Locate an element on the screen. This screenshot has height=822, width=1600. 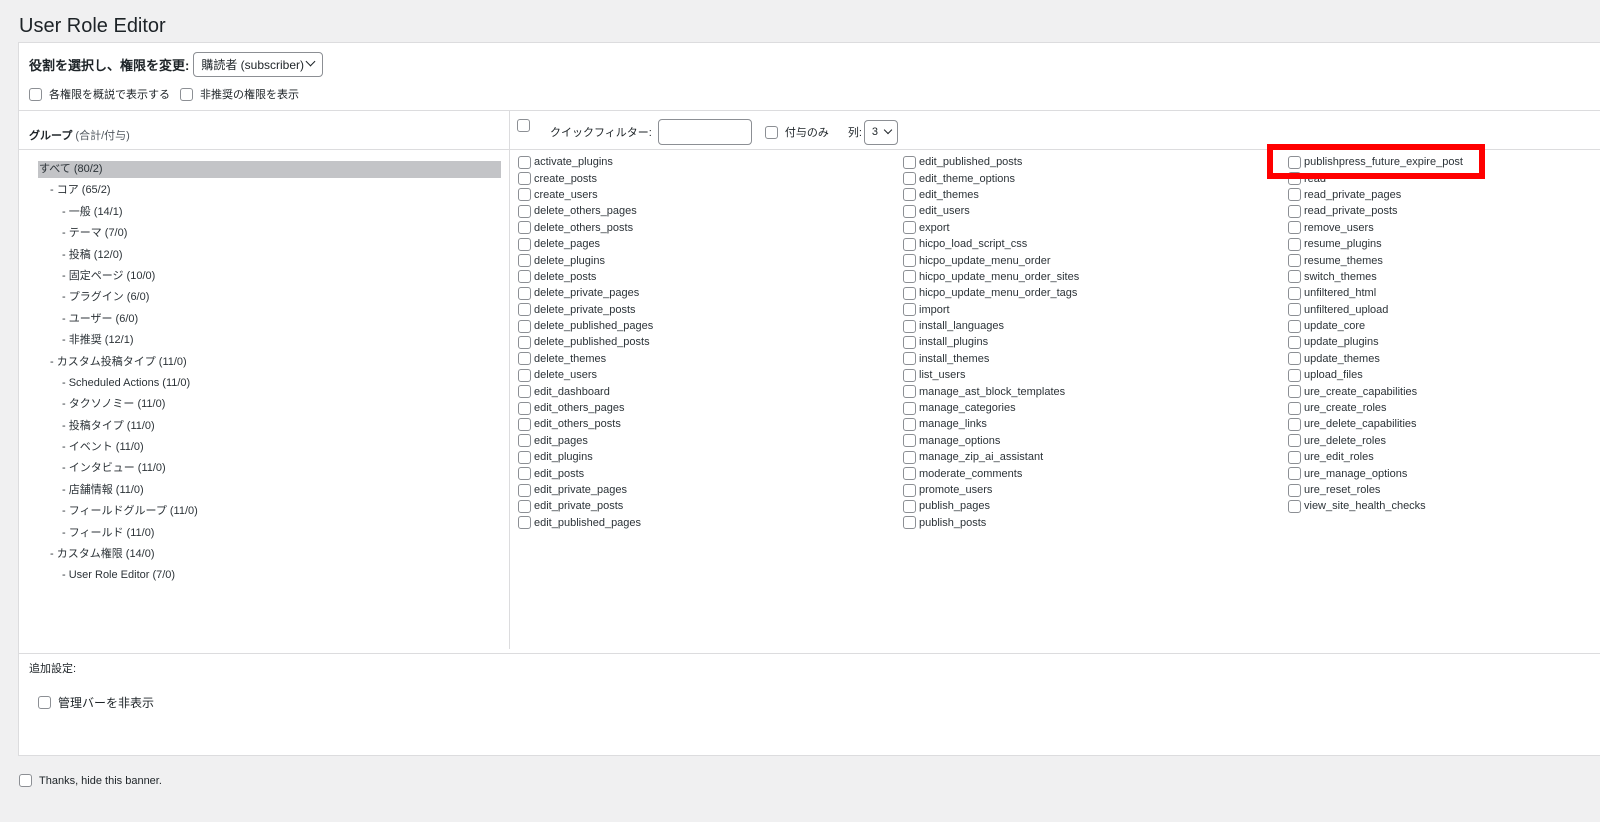
granted-only-checkbox is located at coordinates (771, 132).